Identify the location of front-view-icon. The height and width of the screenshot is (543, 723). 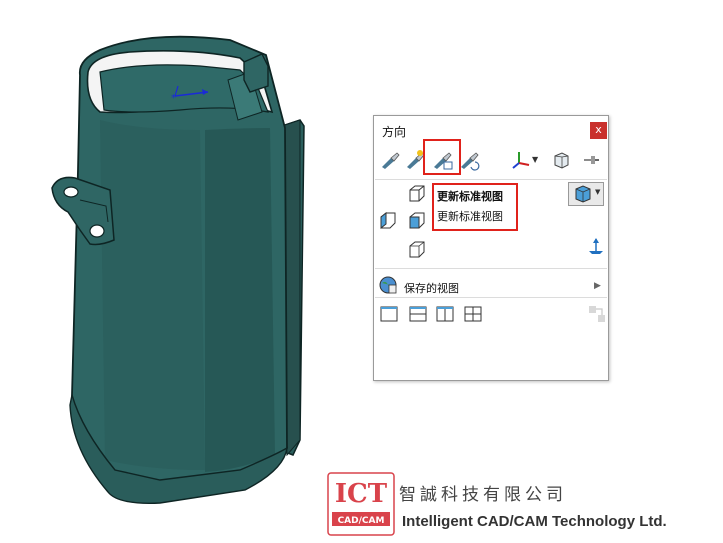
(417, 194).